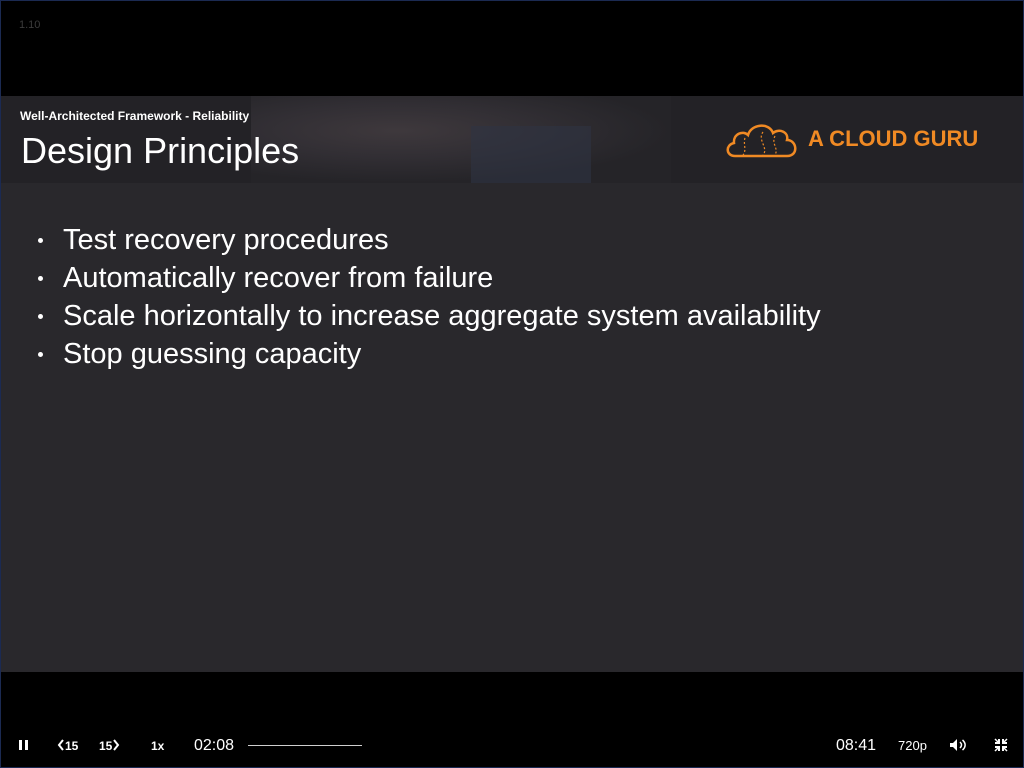  What do you see at coordinates (531, 154) in the screenshot?
I see `header-background-shape` at bounding box center [531, 154].